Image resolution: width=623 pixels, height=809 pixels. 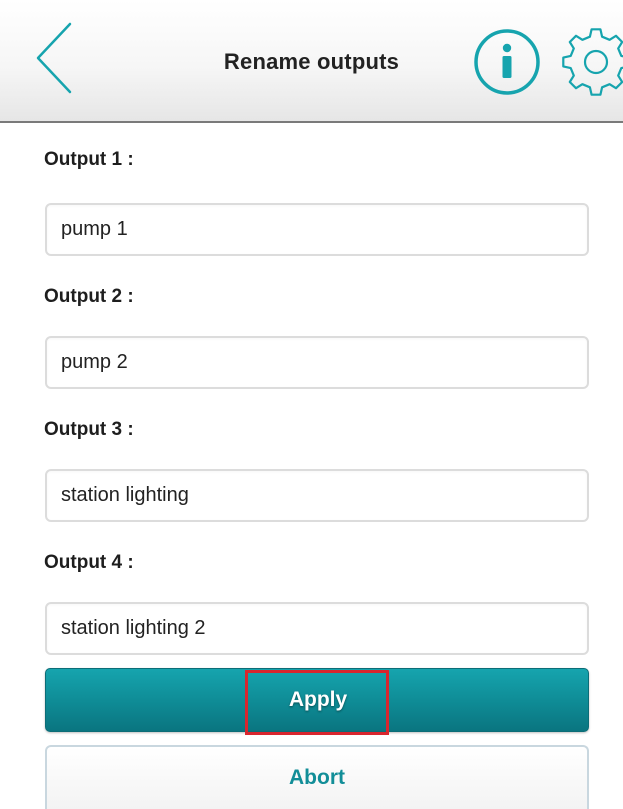 I want to click on output-1-label: Output 1 :, so click(x=89, y=159).